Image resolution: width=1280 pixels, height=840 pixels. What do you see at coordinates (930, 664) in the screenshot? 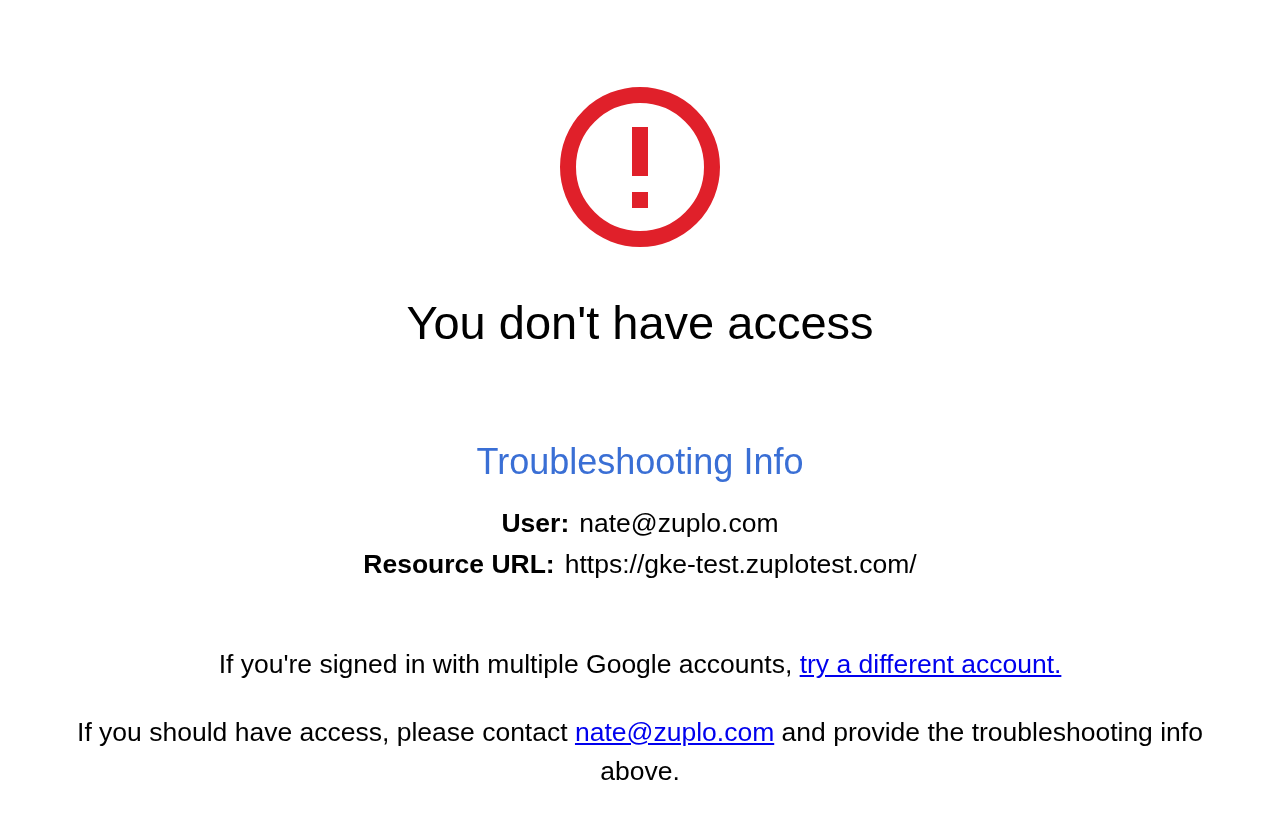
I see `message-link: try a different account.` at bounding box center [930, 664].